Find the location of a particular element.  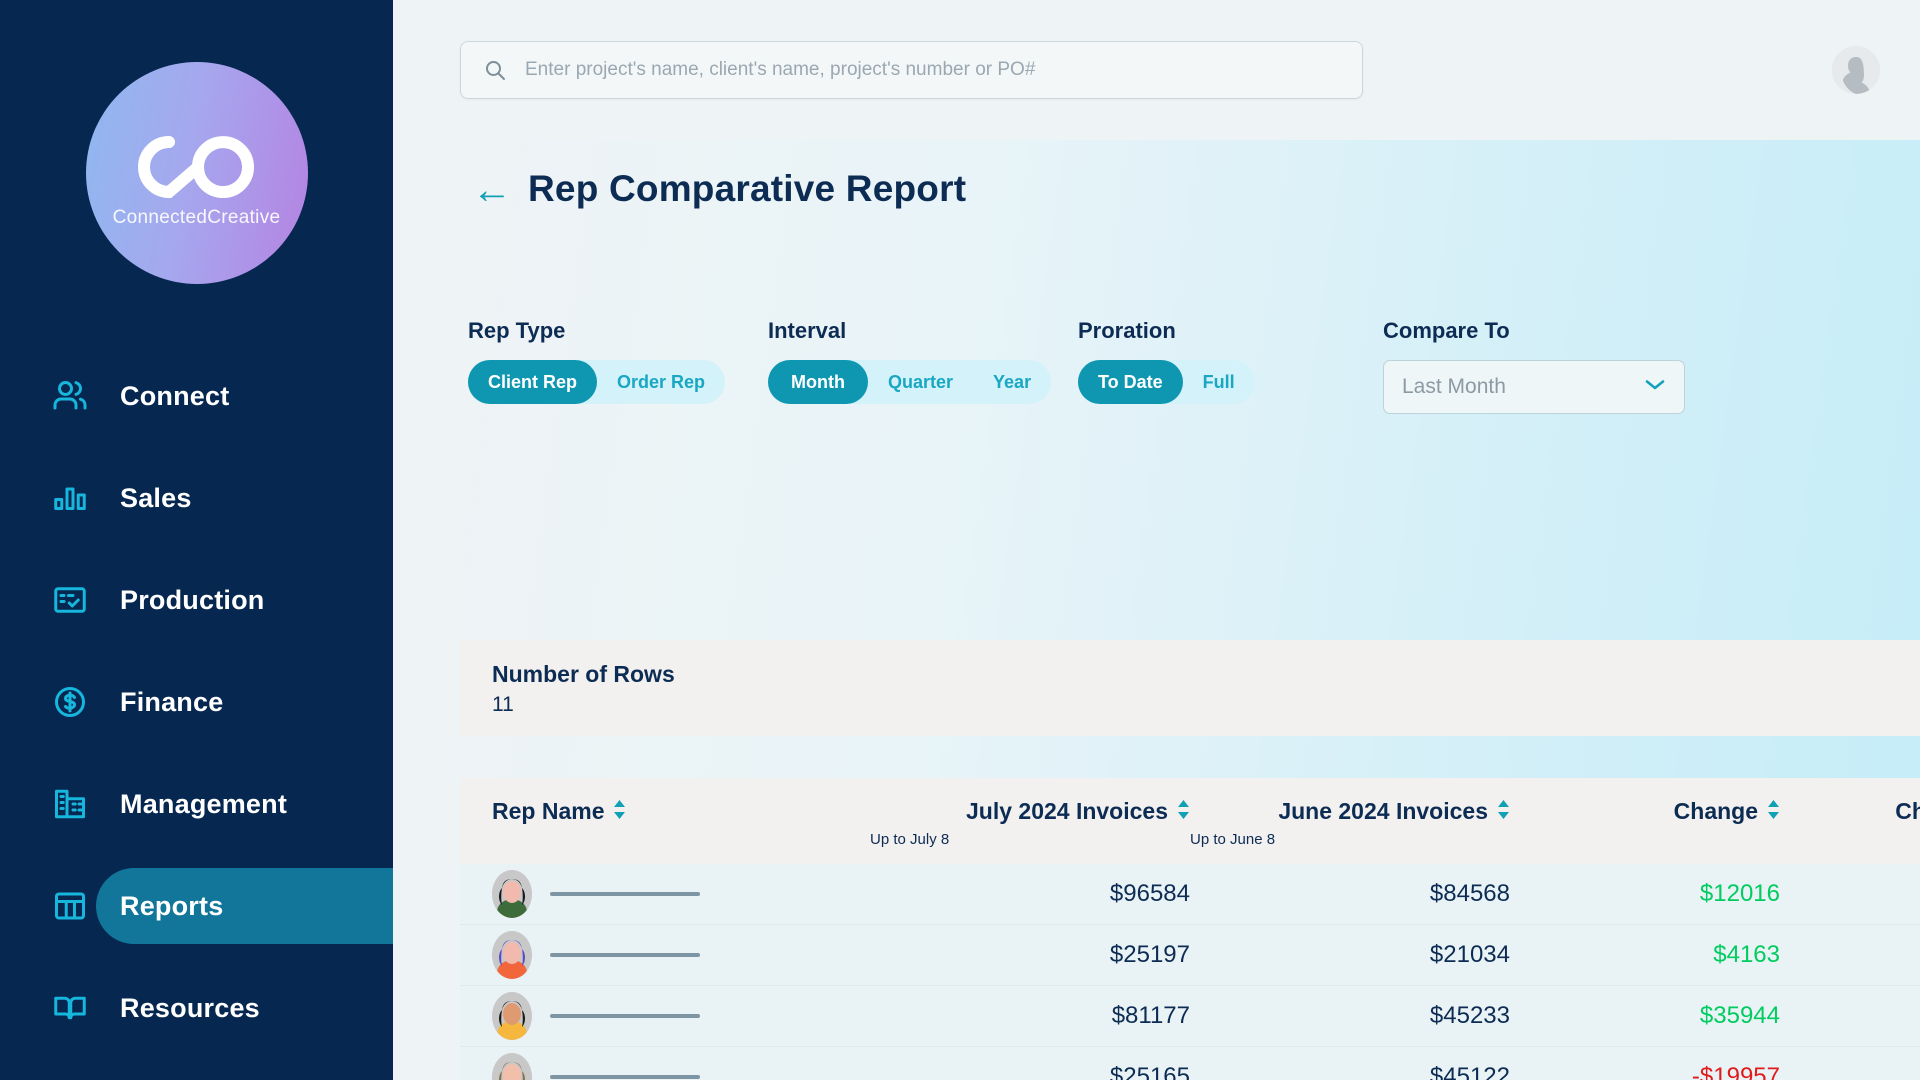

proration-option-to-date: To Date is located at coordinates (1130, 382).